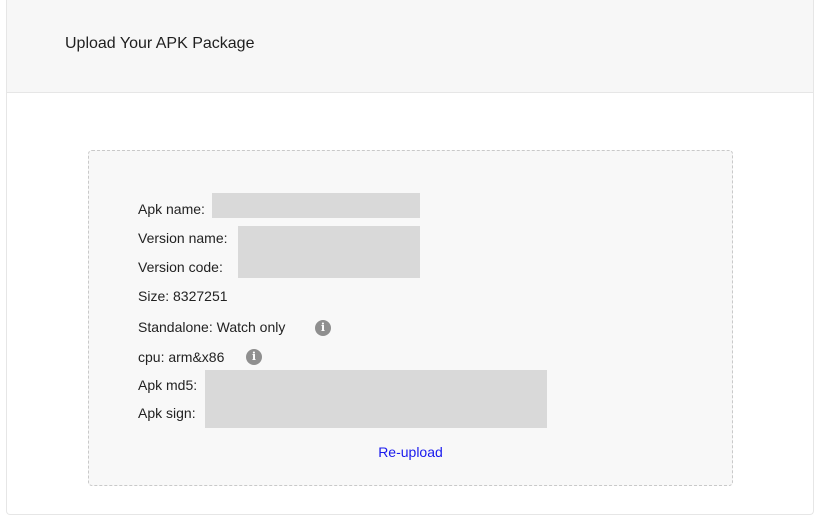 The width and height of the screenshot is (820, 521). I want to click on apk-md5-label: Apk md5:, so click(168, 385).